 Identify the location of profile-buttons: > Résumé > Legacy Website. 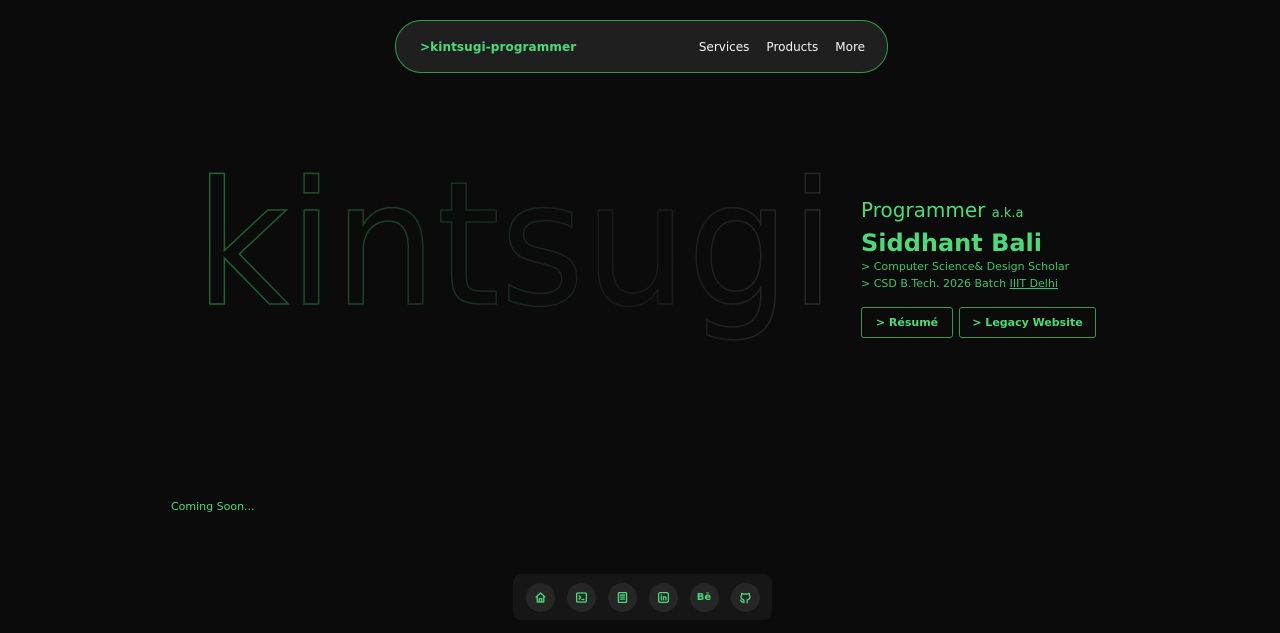
(991, 322).